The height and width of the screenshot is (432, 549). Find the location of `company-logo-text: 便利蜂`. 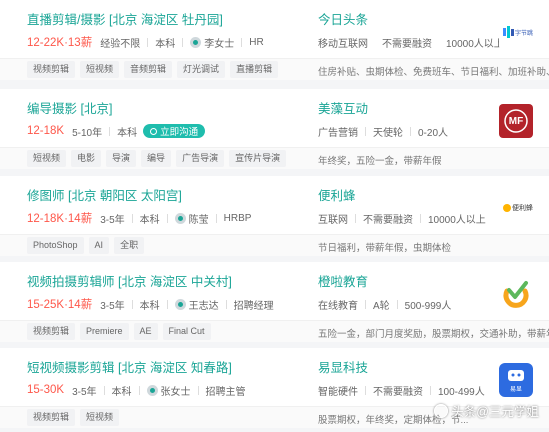

company-logo-text: 便利蜂 is located at coordinates (522, 208).